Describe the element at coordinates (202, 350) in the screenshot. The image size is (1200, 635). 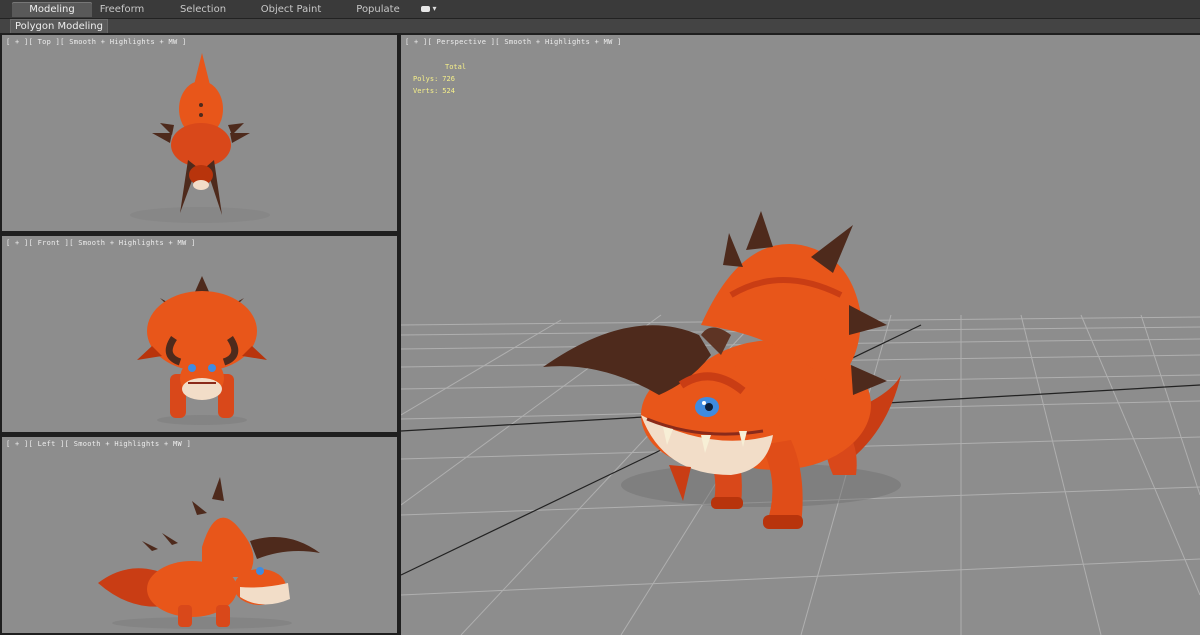
I see `creature-front-view` at that location.